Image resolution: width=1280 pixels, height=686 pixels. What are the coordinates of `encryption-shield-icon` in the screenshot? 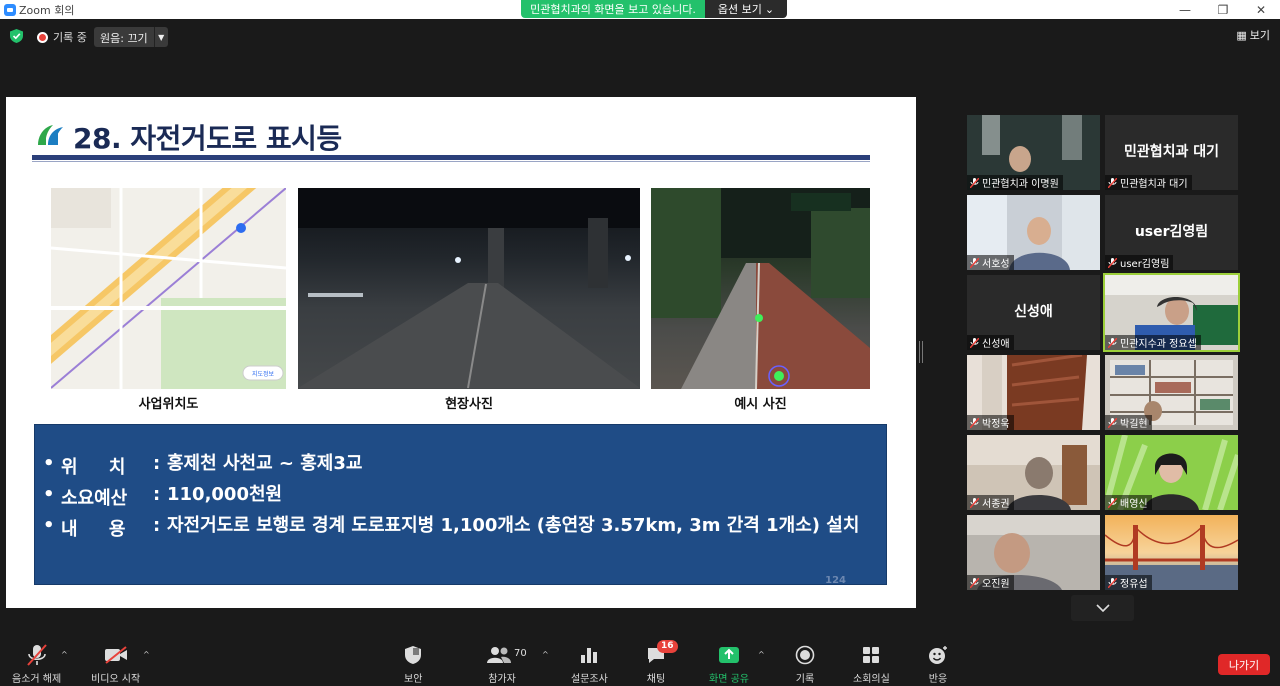 It's located at (16, 36).